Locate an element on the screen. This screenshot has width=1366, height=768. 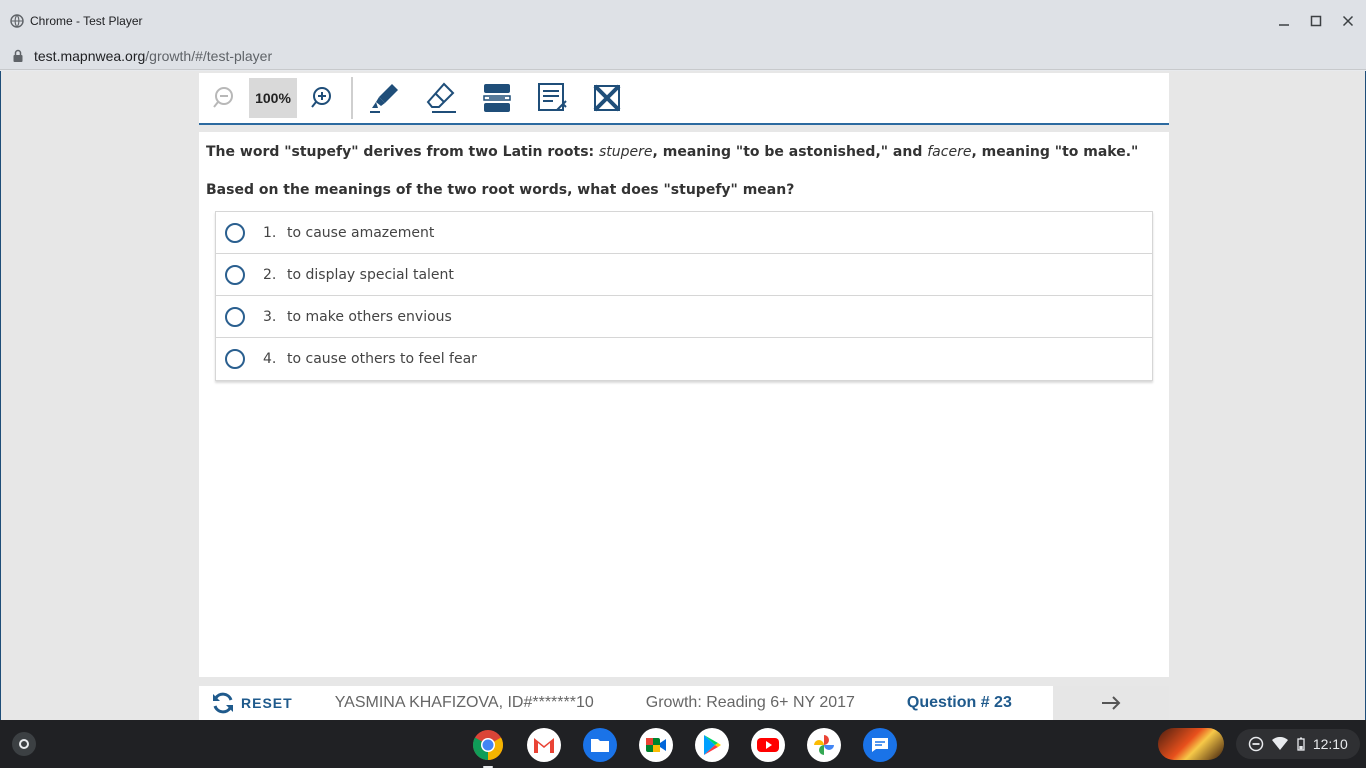
globe-icon is located at coordinates (17, 21).